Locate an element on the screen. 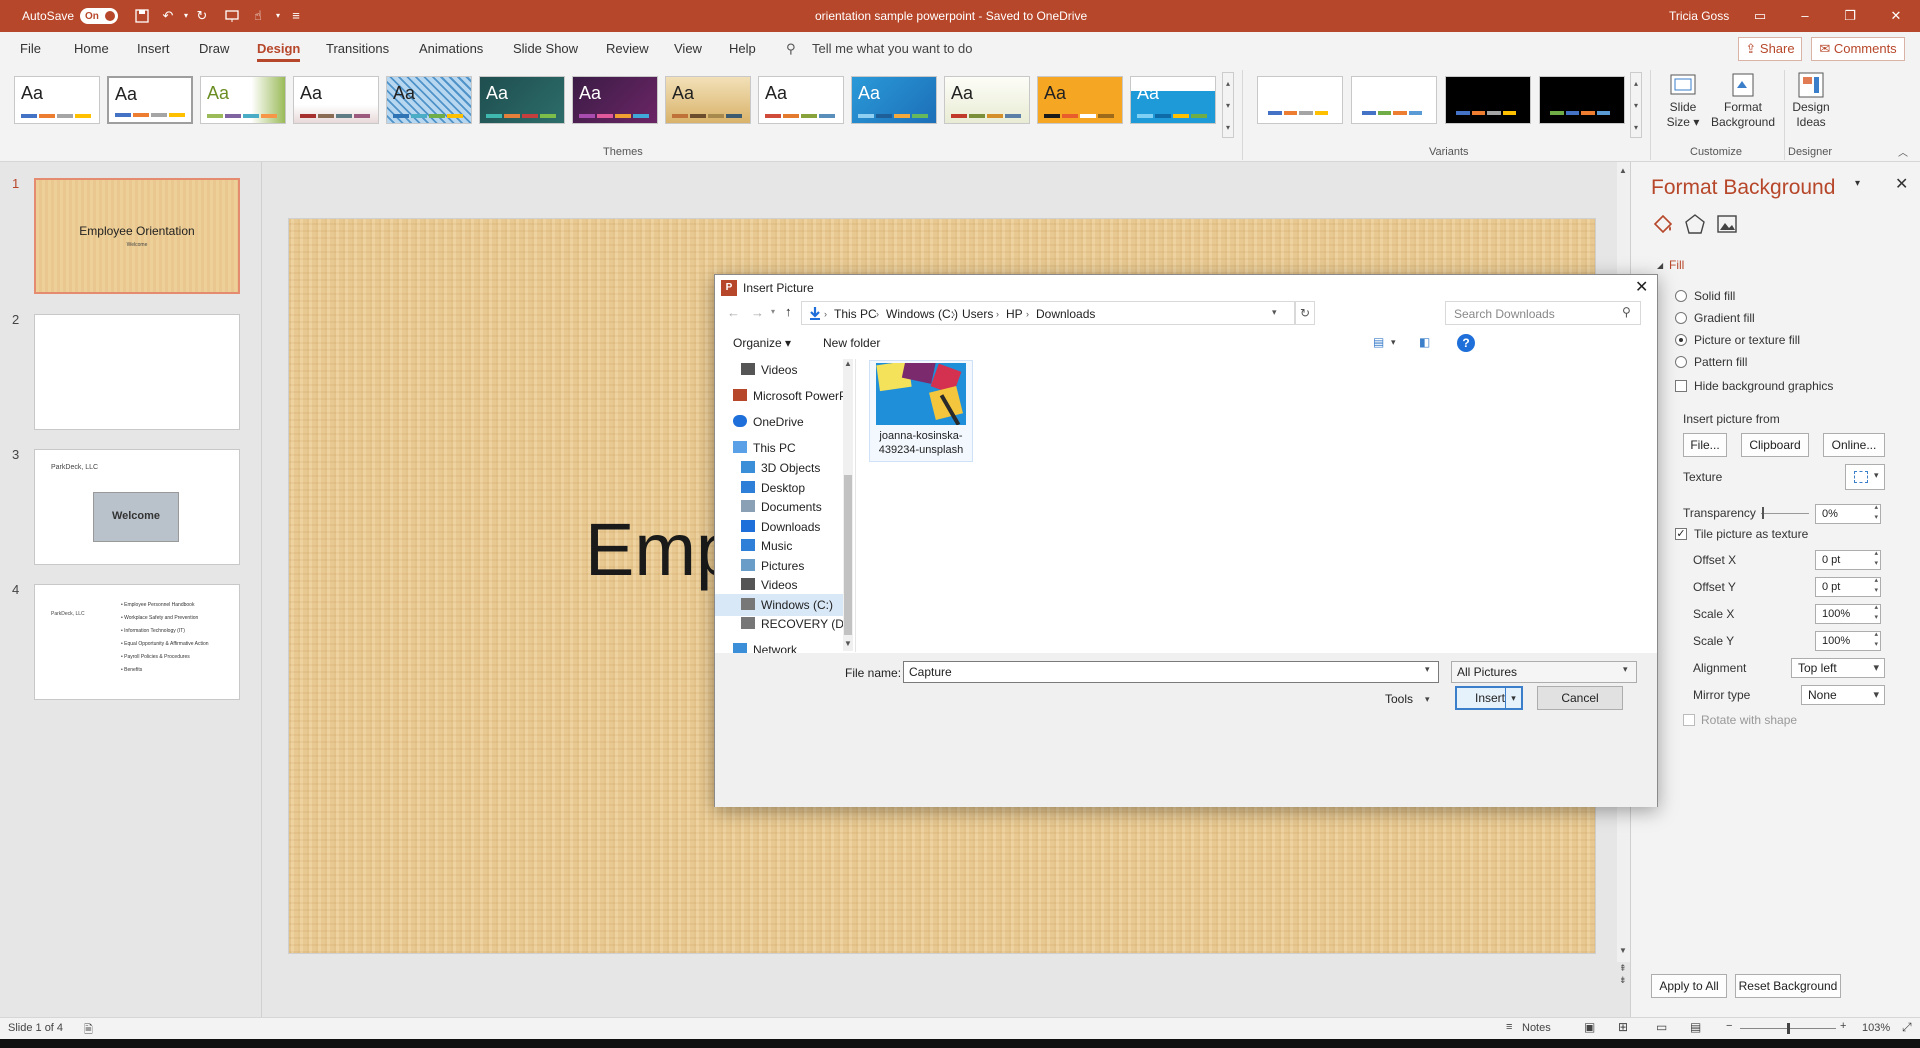 The width and height of the screenshot is (1920, 1048). pattern-fill-radio is located at coordinates (1681, 362).